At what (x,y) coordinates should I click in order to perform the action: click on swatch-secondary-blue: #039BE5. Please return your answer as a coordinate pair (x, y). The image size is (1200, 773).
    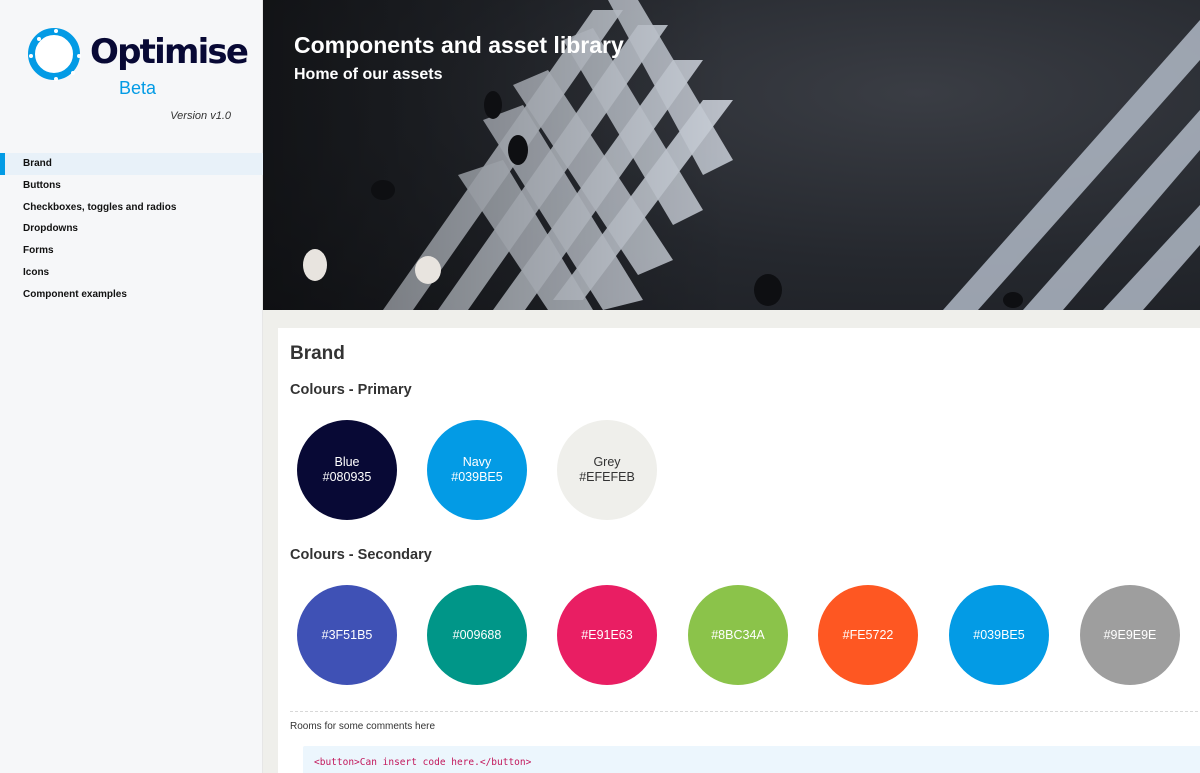
    Looking at the image, I should click on (999, 635).